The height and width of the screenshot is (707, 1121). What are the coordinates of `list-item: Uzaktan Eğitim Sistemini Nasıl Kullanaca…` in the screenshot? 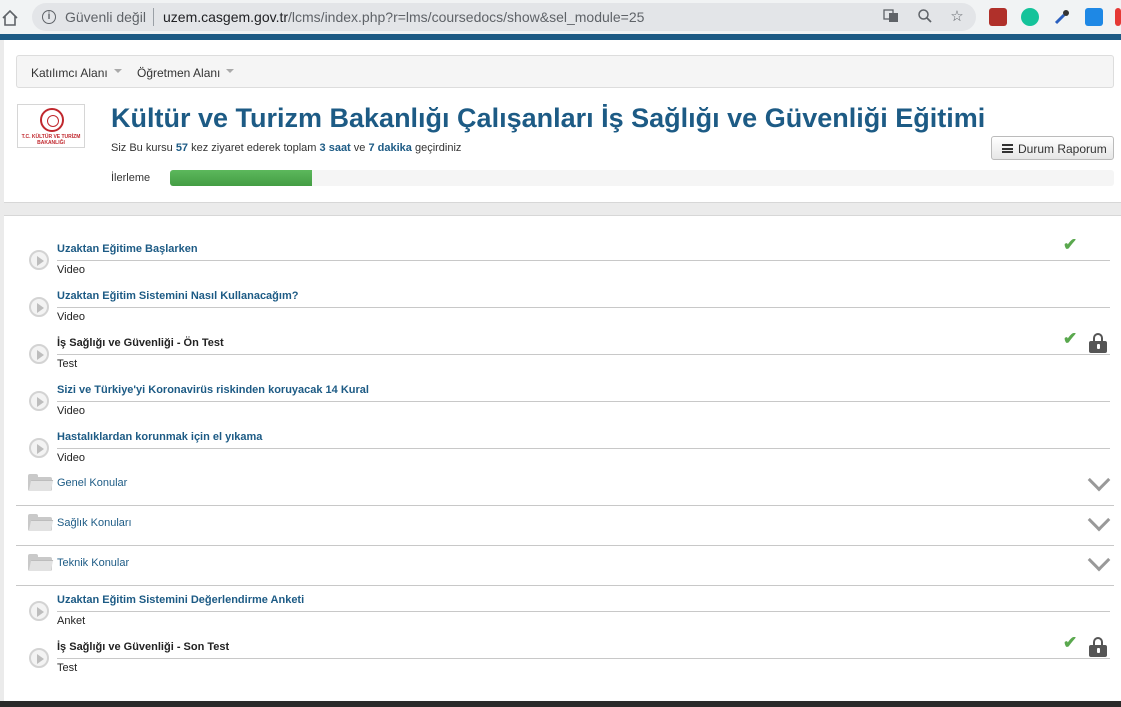 It's located at (562, 293).